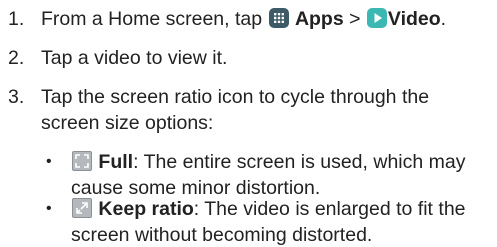 Image resolution: width=497 pixels, height=247 pixels. What do you see at coordinates (116, 162) in the screenshot?
I see `option-label: Full` at bounding box center [116, 162].